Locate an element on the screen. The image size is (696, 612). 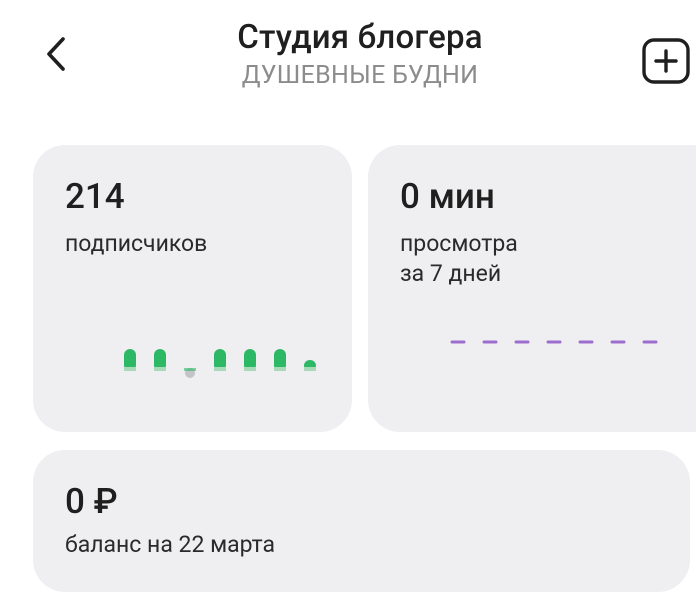
views-mini-chart is located at coordinates (554, 342).